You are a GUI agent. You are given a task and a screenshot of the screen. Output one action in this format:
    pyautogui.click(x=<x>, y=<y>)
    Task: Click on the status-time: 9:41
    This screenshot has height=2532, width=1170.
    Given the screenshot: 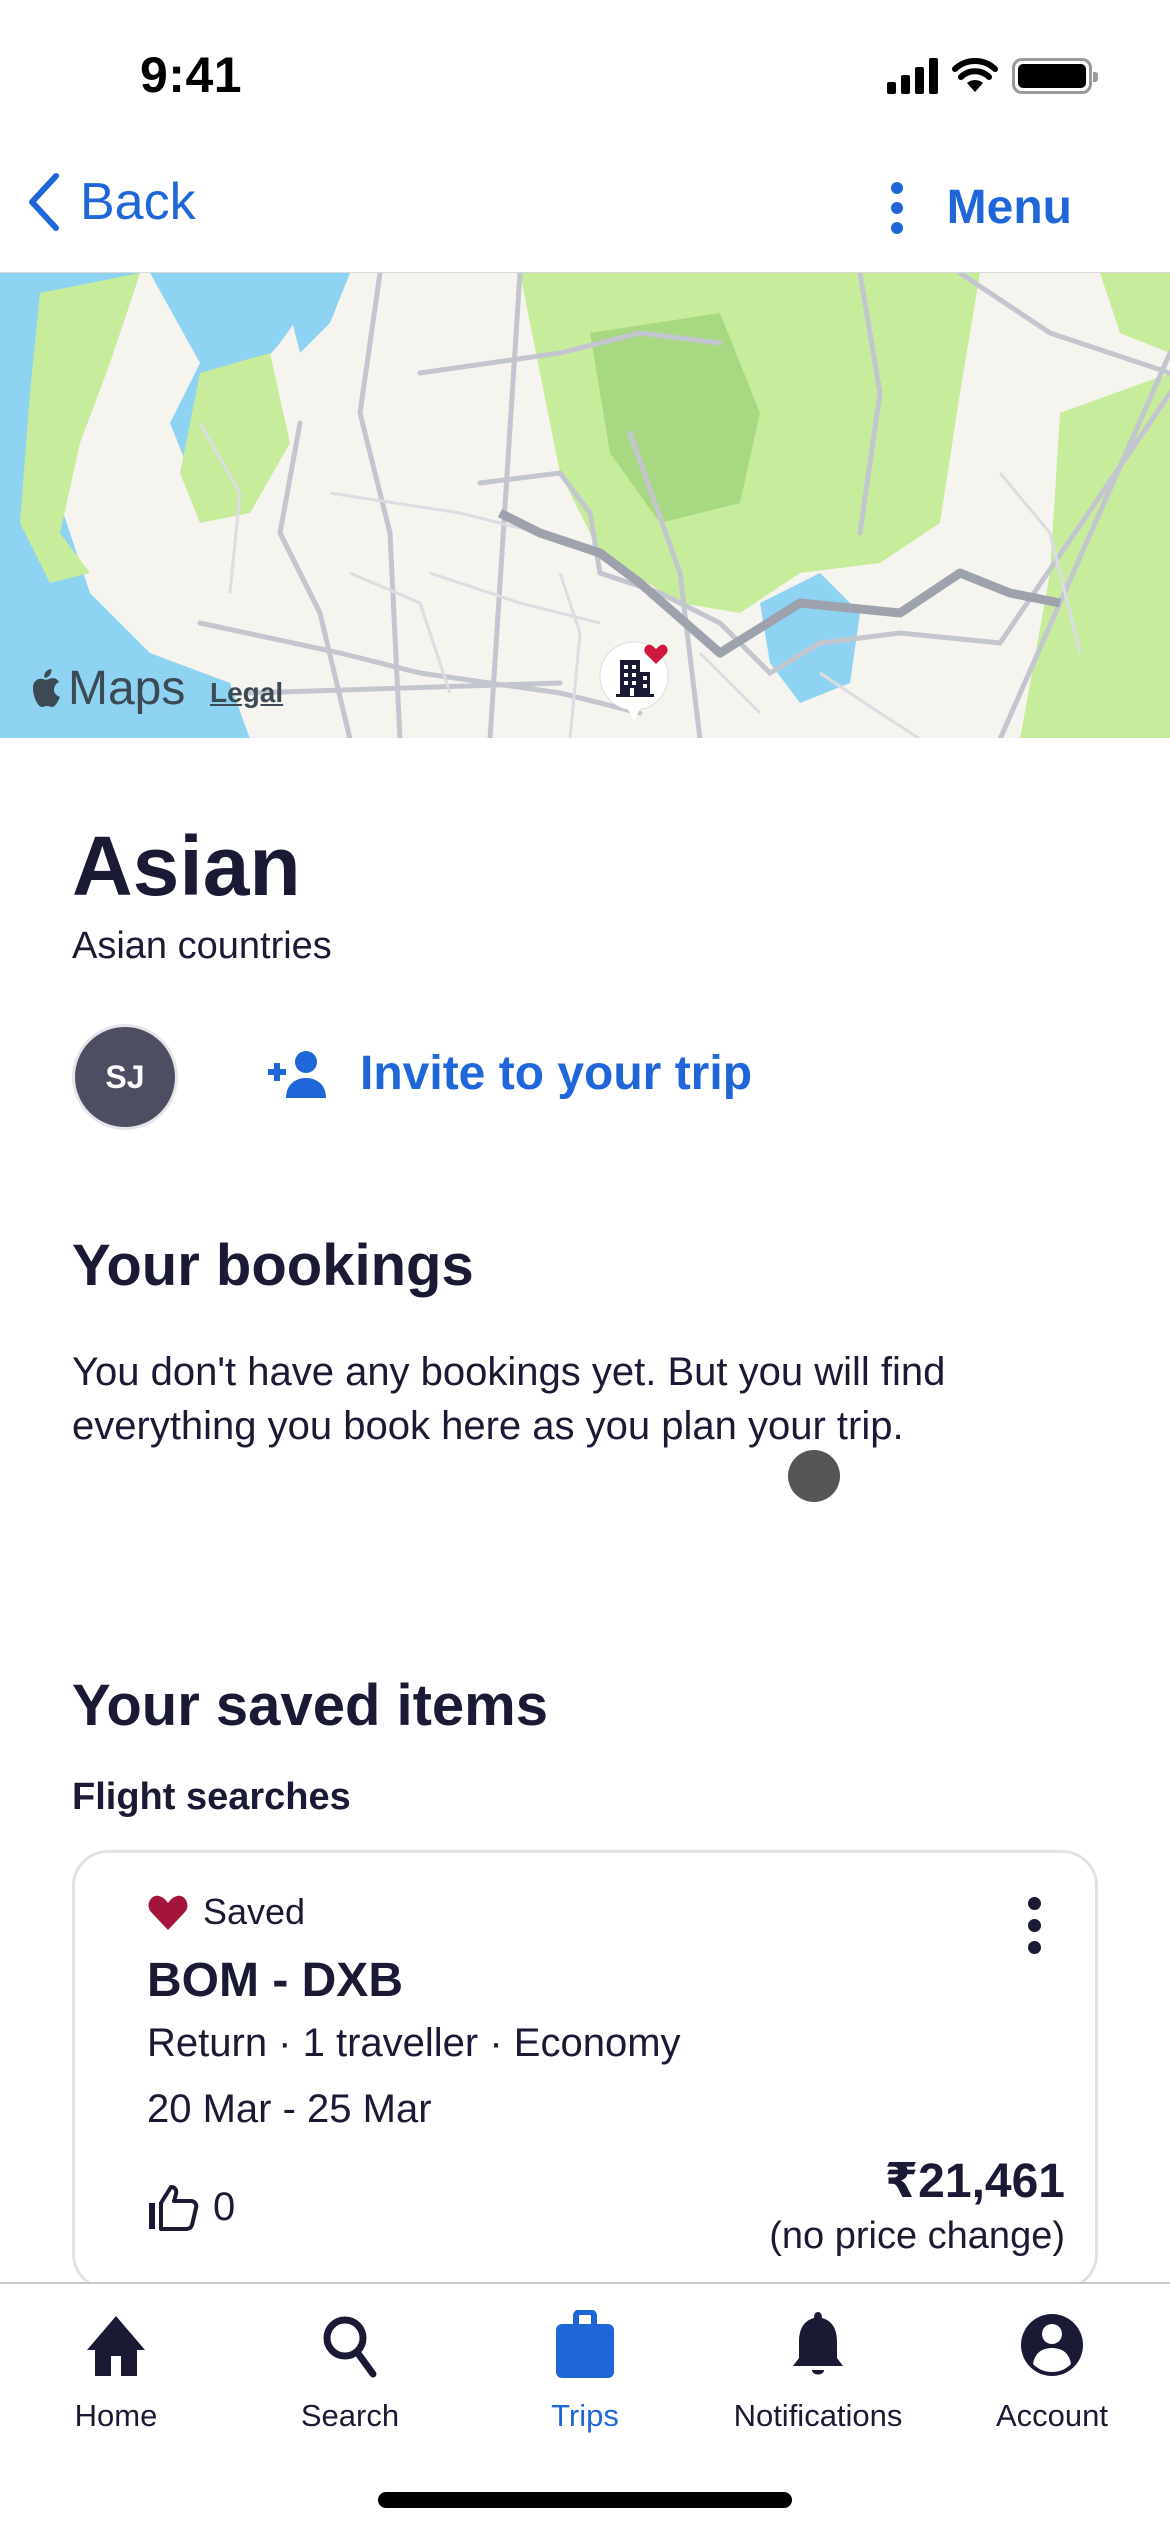 What is the action you would take?
    pyautogui.click(x=191, y=75)
    